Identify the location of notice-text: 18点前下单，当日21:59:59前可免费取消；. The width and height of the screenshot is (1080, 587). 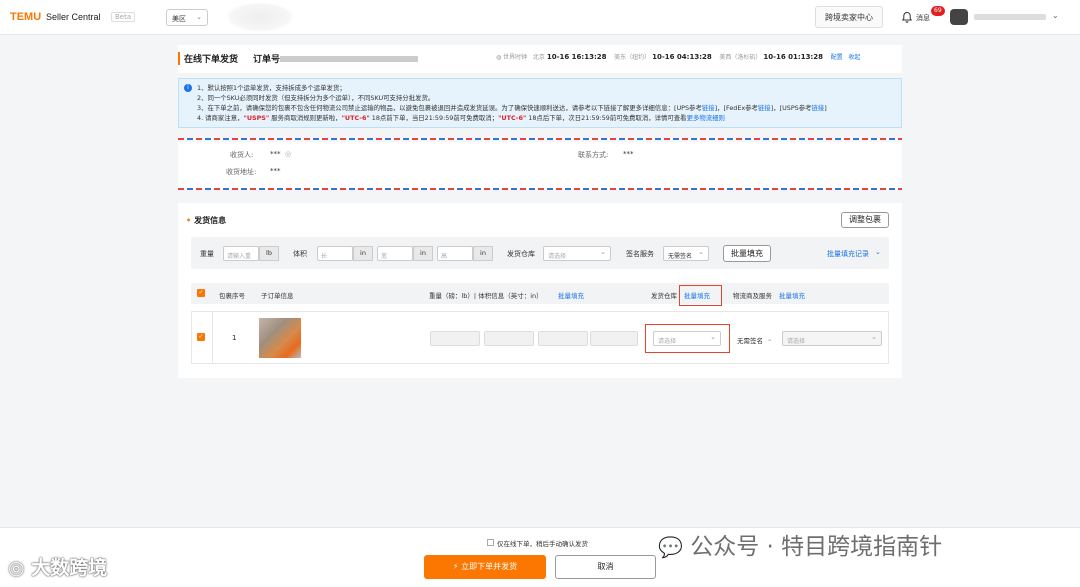
(435, 118).